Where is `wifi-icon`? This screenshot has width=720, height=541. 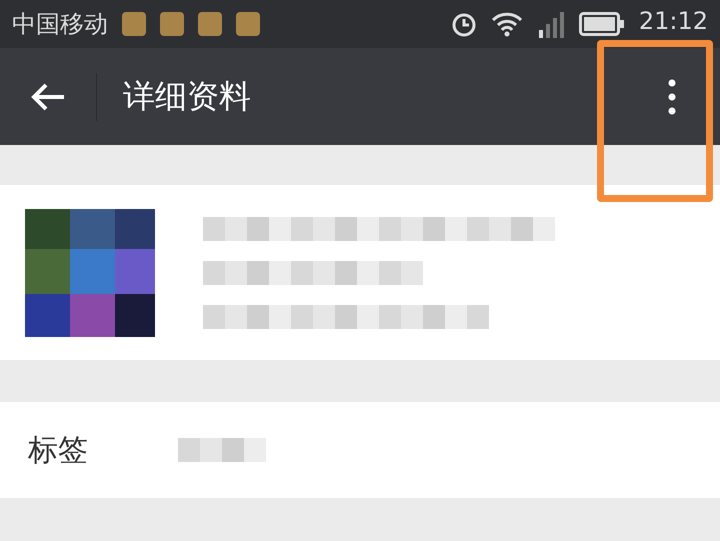
wifi-icon is located at coordinates (506, 24).